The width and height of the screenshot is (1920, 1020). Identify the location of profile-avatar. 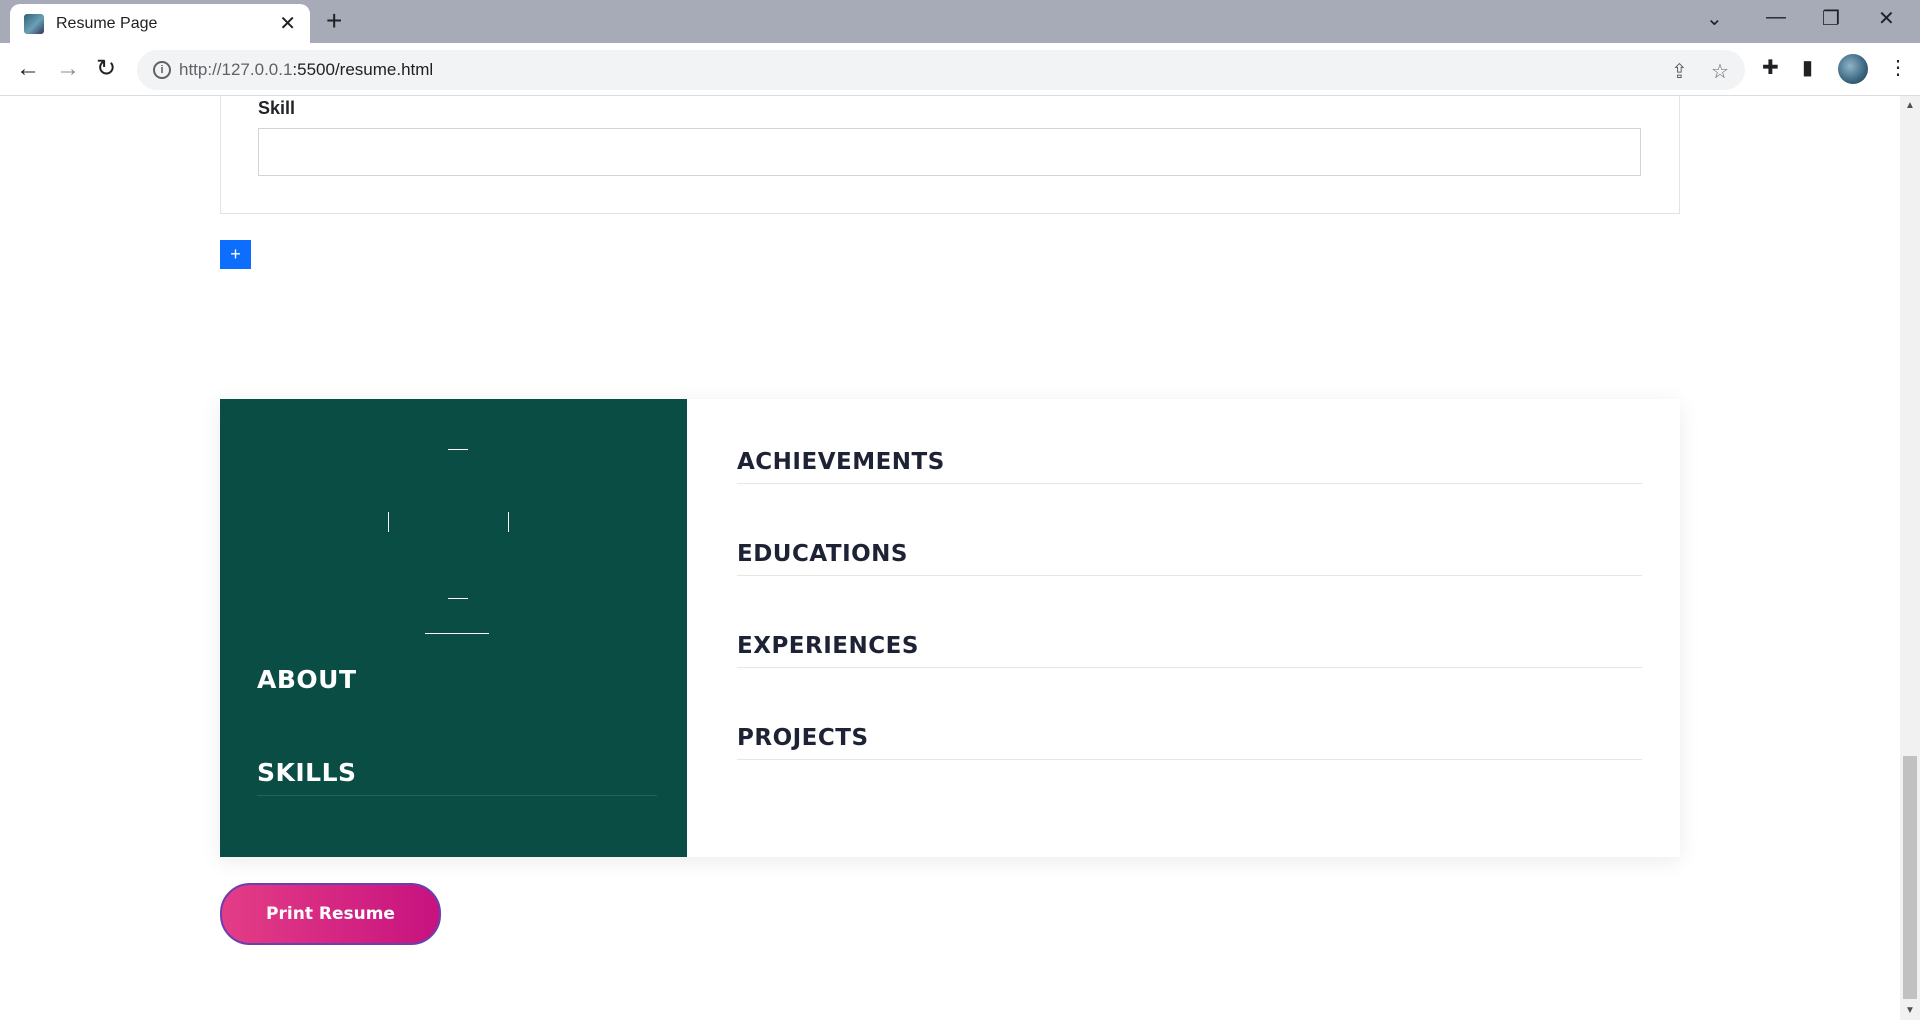
(1853, 69).